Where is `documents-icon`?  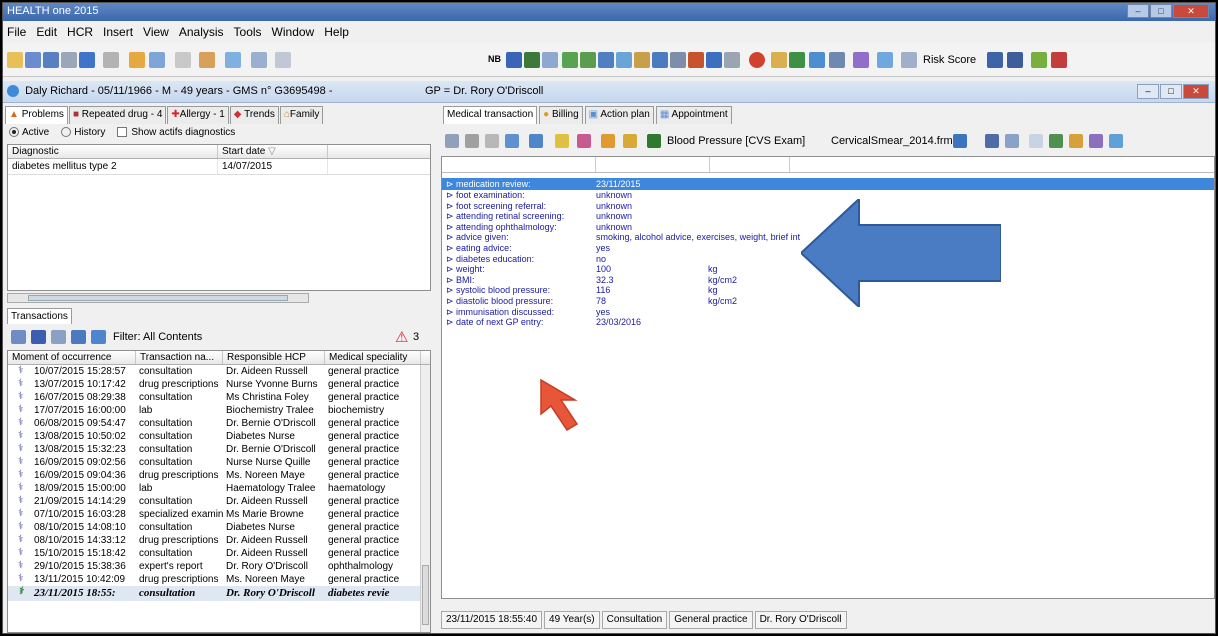
documents-icon is located at coordinates (992, 141).